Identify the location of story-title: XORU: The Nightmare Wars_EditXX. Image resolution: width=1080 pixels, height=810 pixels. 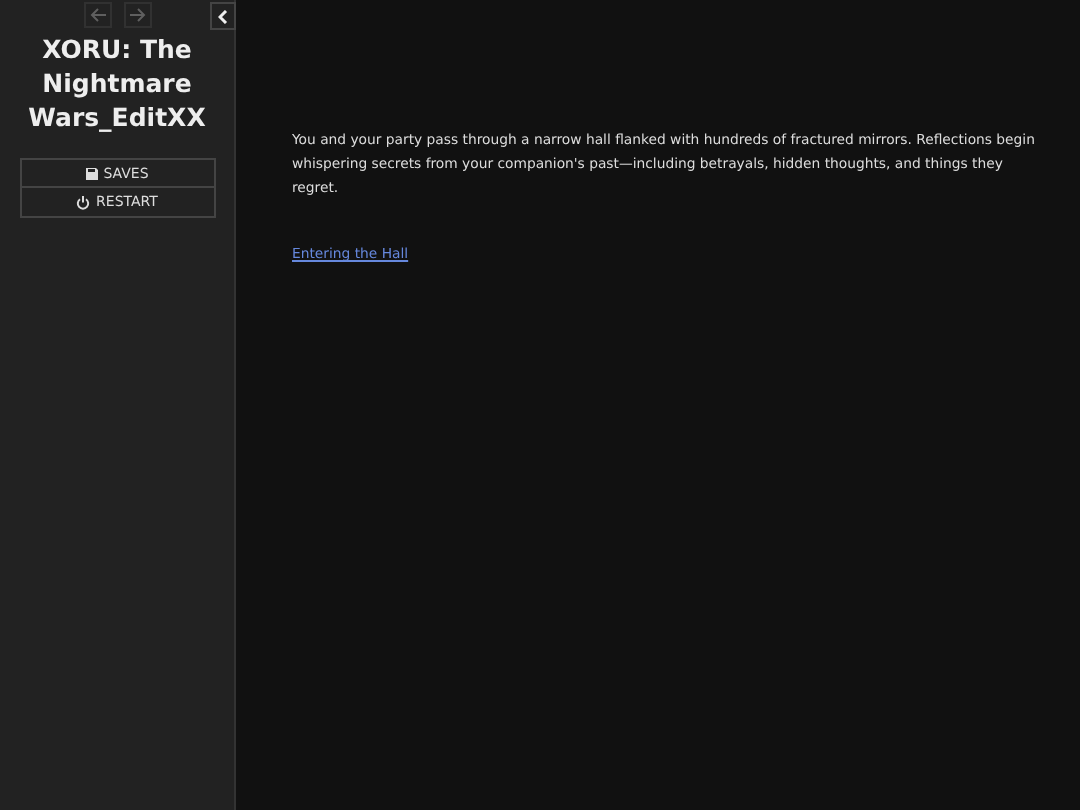
(117, 83).